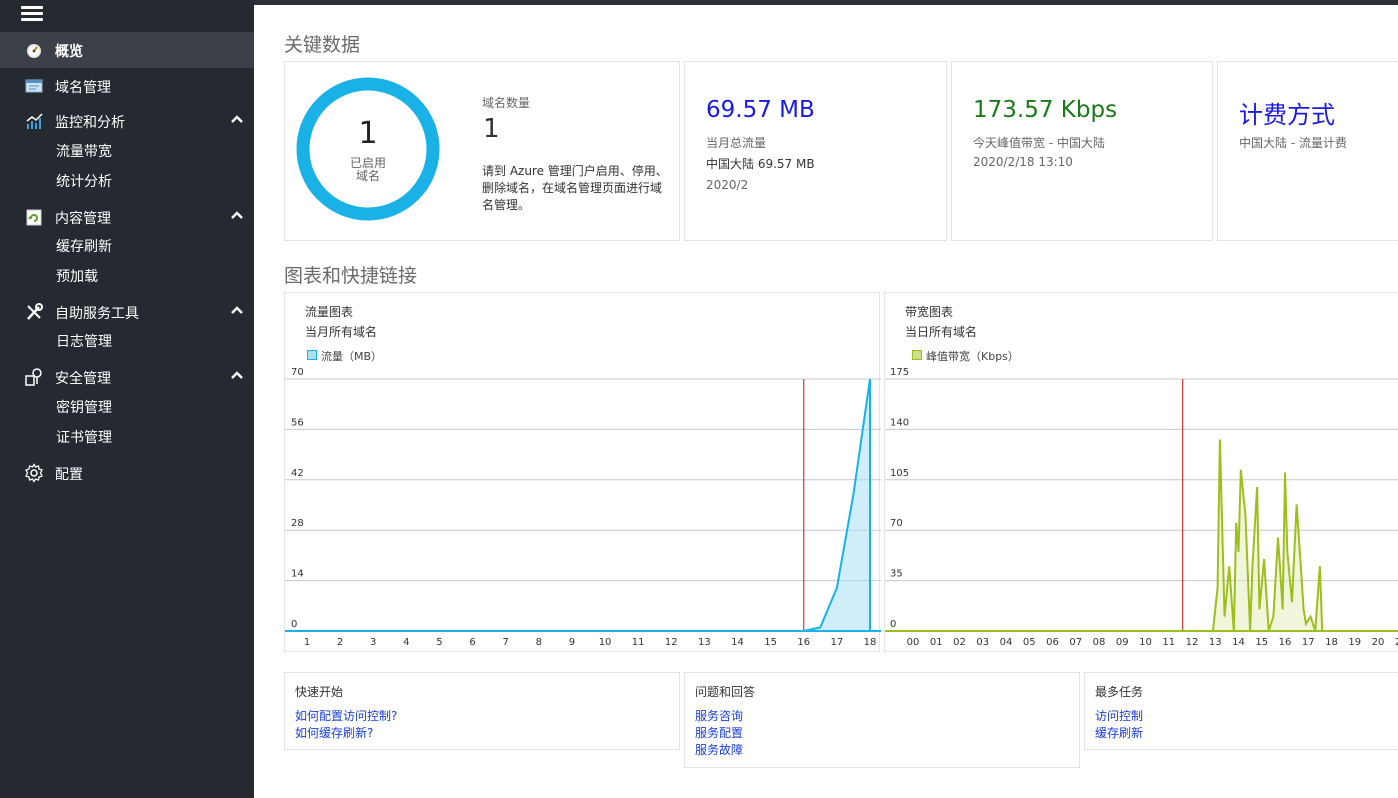 Image resolution: width=1398 pixels, height=798 pixels. Describe the element at coordinates (1378, 642) in the screenshot. I see `x-tick-label: 20` at that location.